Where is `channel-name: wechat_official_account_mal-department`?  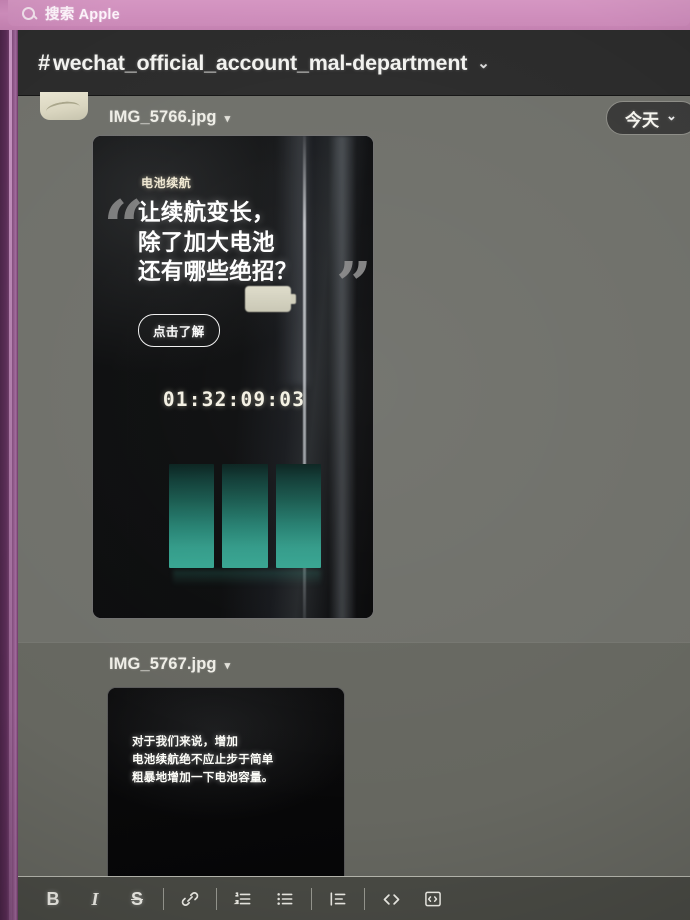
channel-name: wechat_official_account_mal-department is located at coordinates (260, 63).